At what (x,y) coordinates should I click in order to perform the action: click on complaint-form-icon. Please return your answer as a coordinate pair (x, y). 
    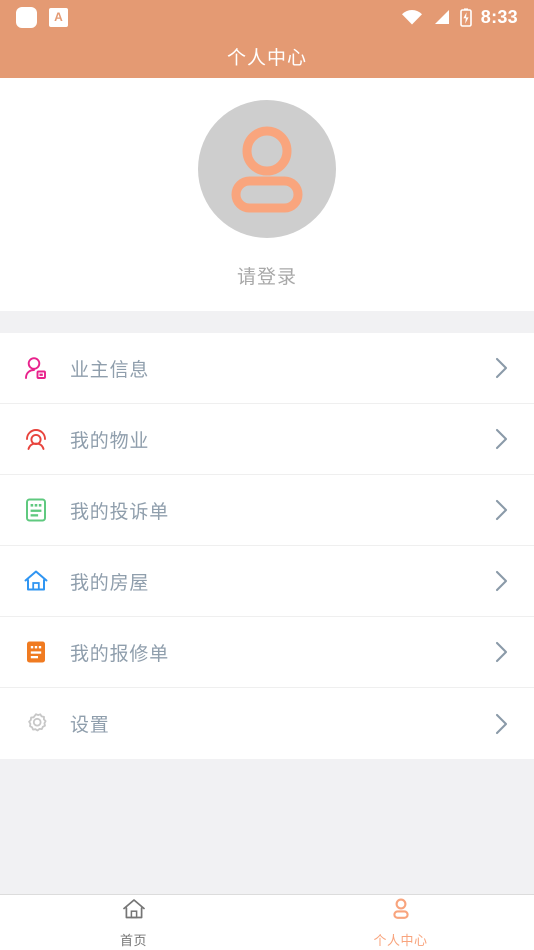
    Looking at the image, I should click on (36, 510).